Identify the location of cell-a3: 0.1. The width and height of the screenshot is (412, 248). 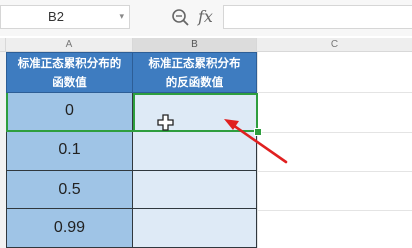
(69, 151).